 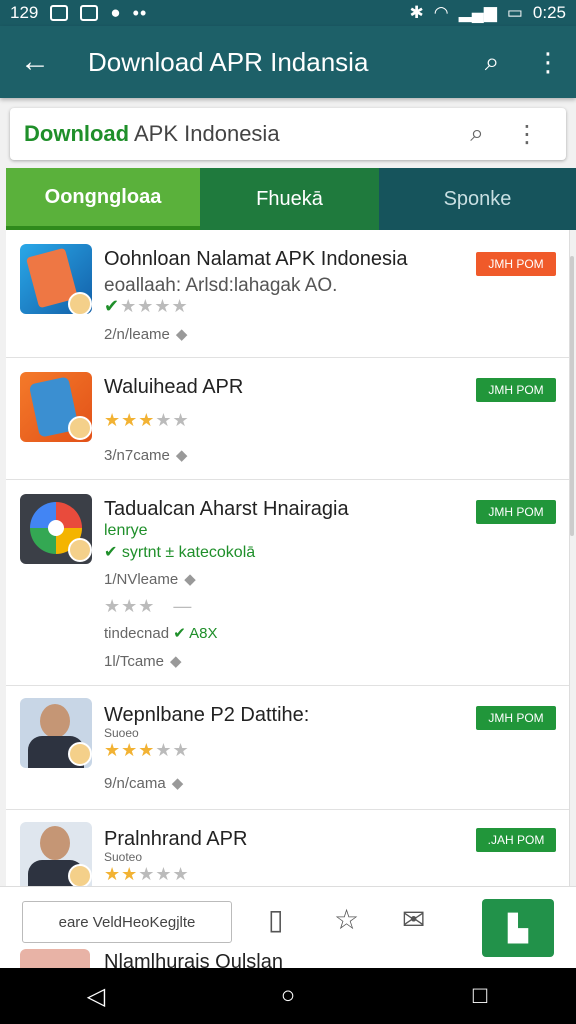 What do you see at coordinates (24, 12) in the screenshot?
I see `status-time-left: 129` at bounding box center [24, 12].